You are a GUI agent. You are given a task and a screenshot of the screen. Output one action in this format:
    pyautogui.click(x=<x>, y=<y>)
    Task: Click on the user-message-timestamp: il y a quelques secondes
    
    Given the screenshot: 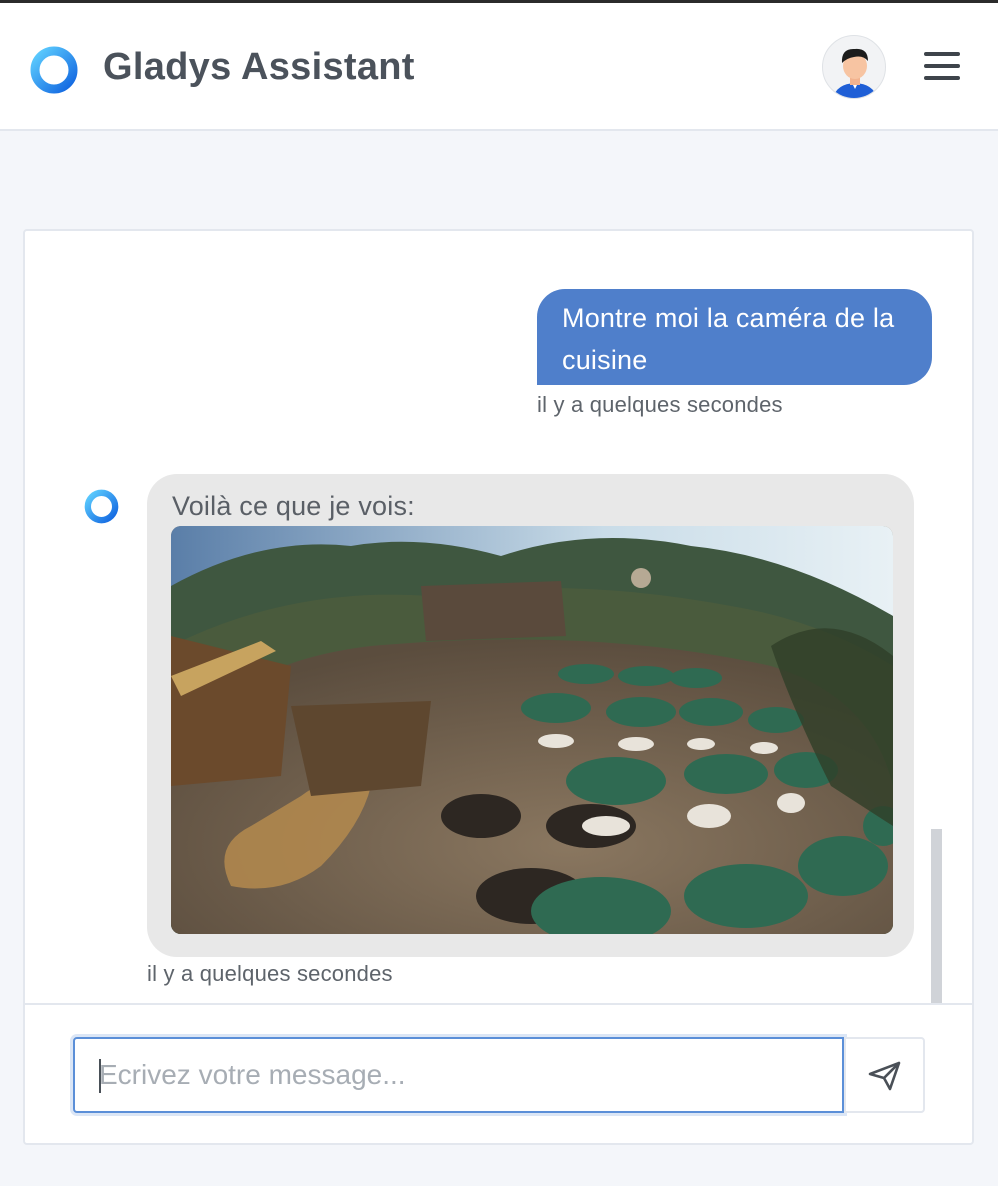 What is the action you would take?
    pyautogui.click(x=660, y=404)
    